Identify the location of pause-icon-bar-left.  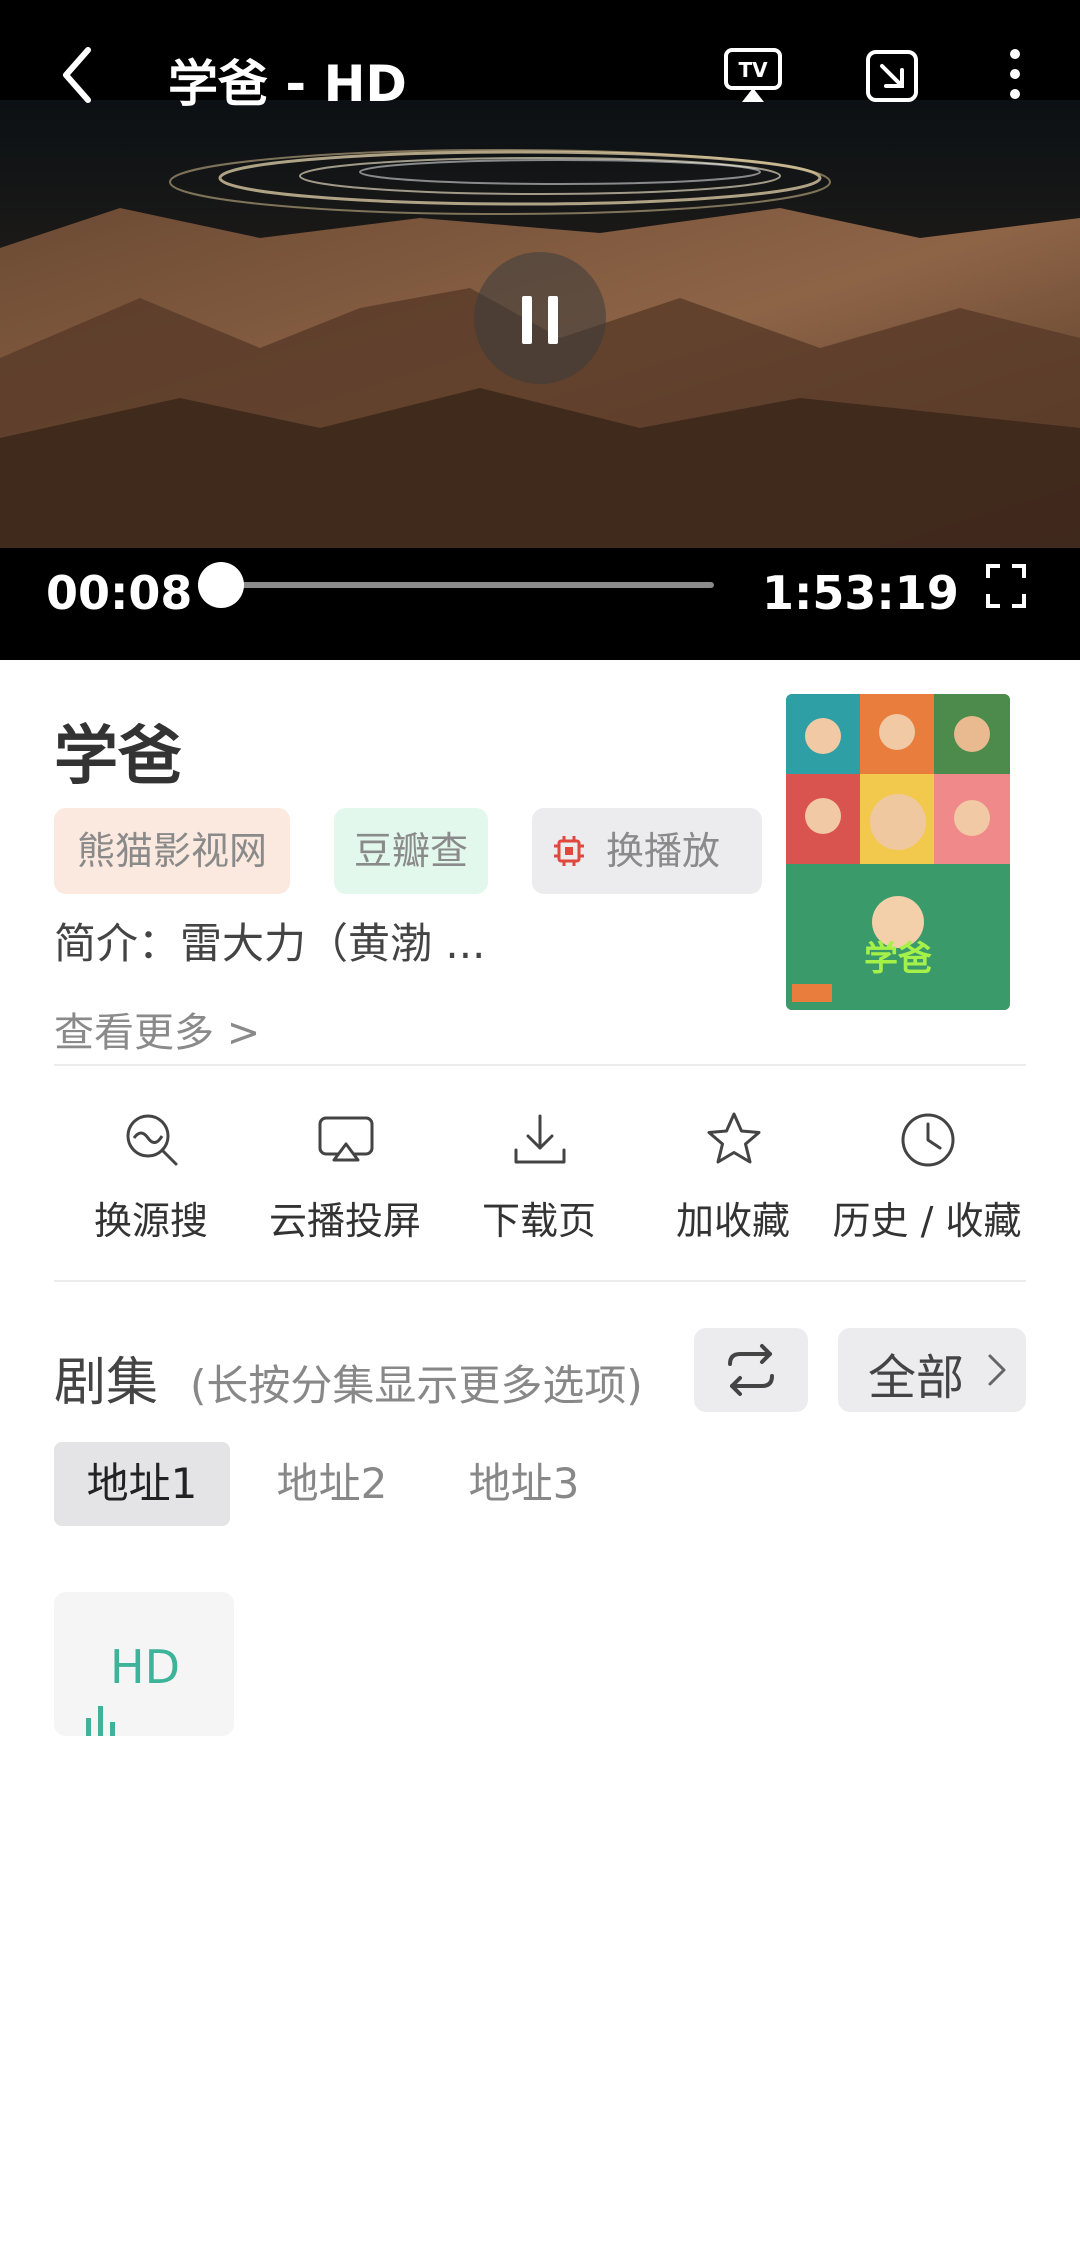
(527, 320).